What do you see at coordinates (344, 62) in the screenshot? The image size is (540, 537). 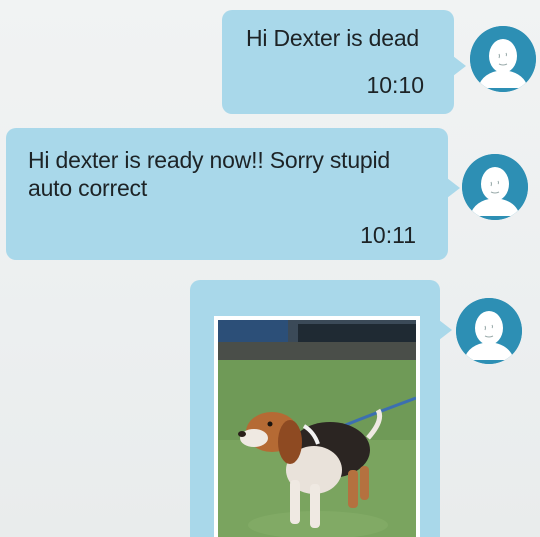 I see `message-bubble: Hi Dexter is dead 10:10` at bounding box center [344, 62].